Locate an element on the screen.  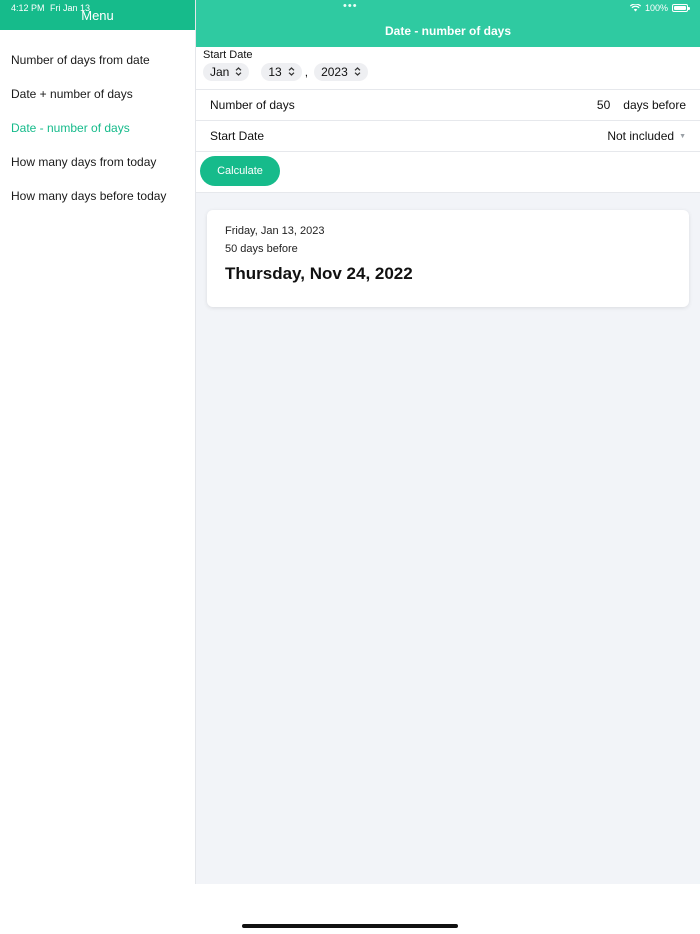
start-date-option-select: Not included ▼ is located at coordinates (646, 136).